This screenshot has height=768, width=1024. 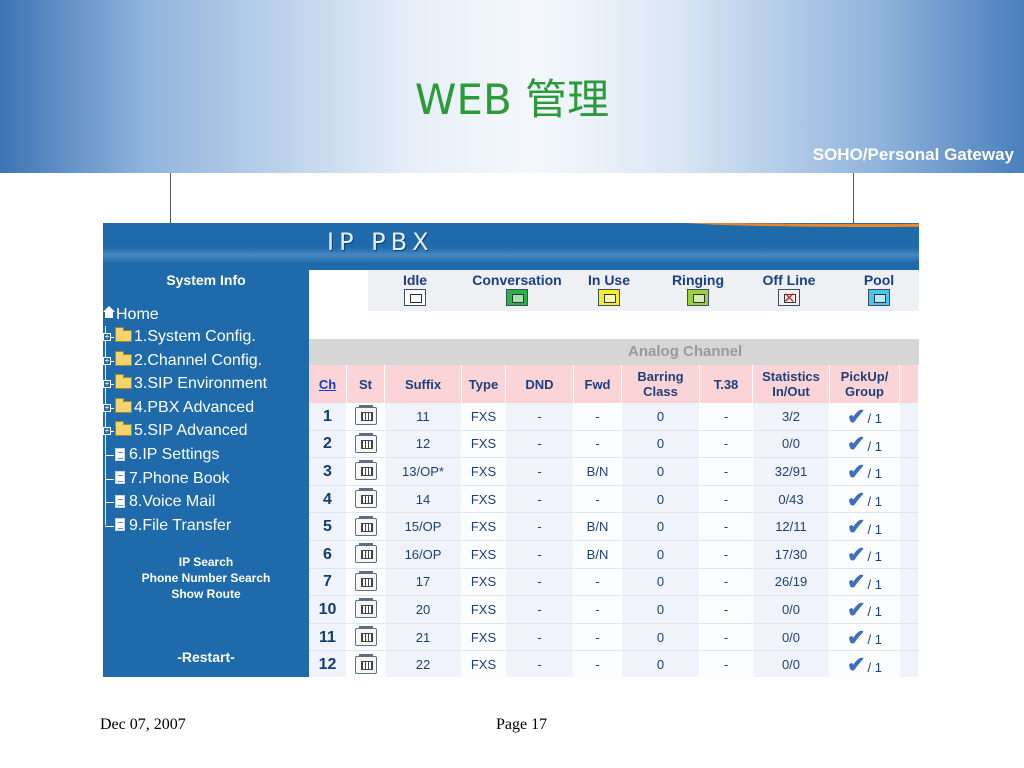 What do you see at coordinates (874, 446) in the screenshot?
I see `group-number: / 1` at bounding box center [874, 446].